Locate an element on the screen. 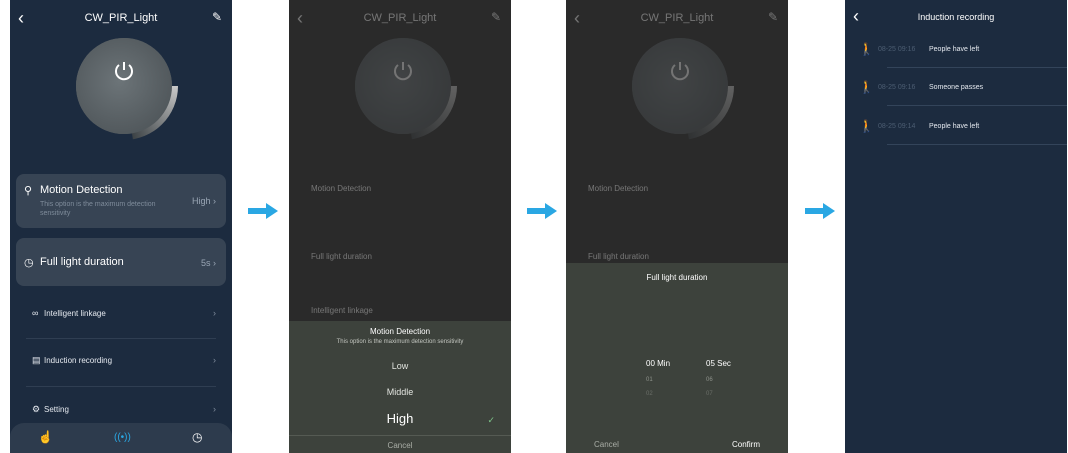 The width and height of the screenshot is (1068, 453). seconds-picker: 05 Sec is located at coordinates (718, 363).